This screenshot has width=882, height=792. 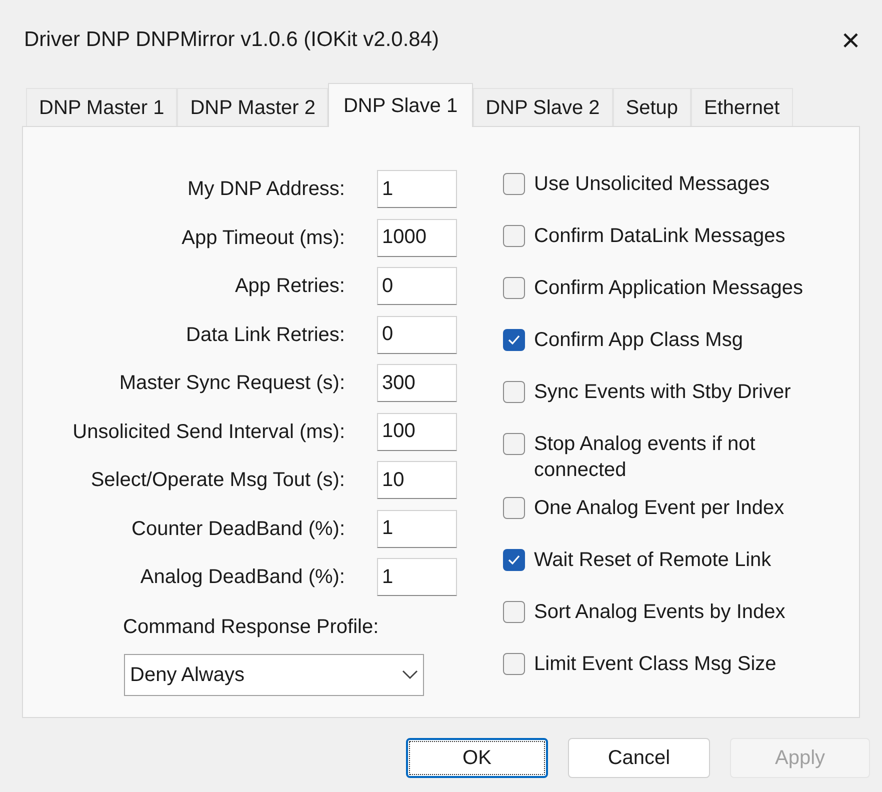 I want to click on field-label: Master Sync Request (s):, so click(x=231, y=383).